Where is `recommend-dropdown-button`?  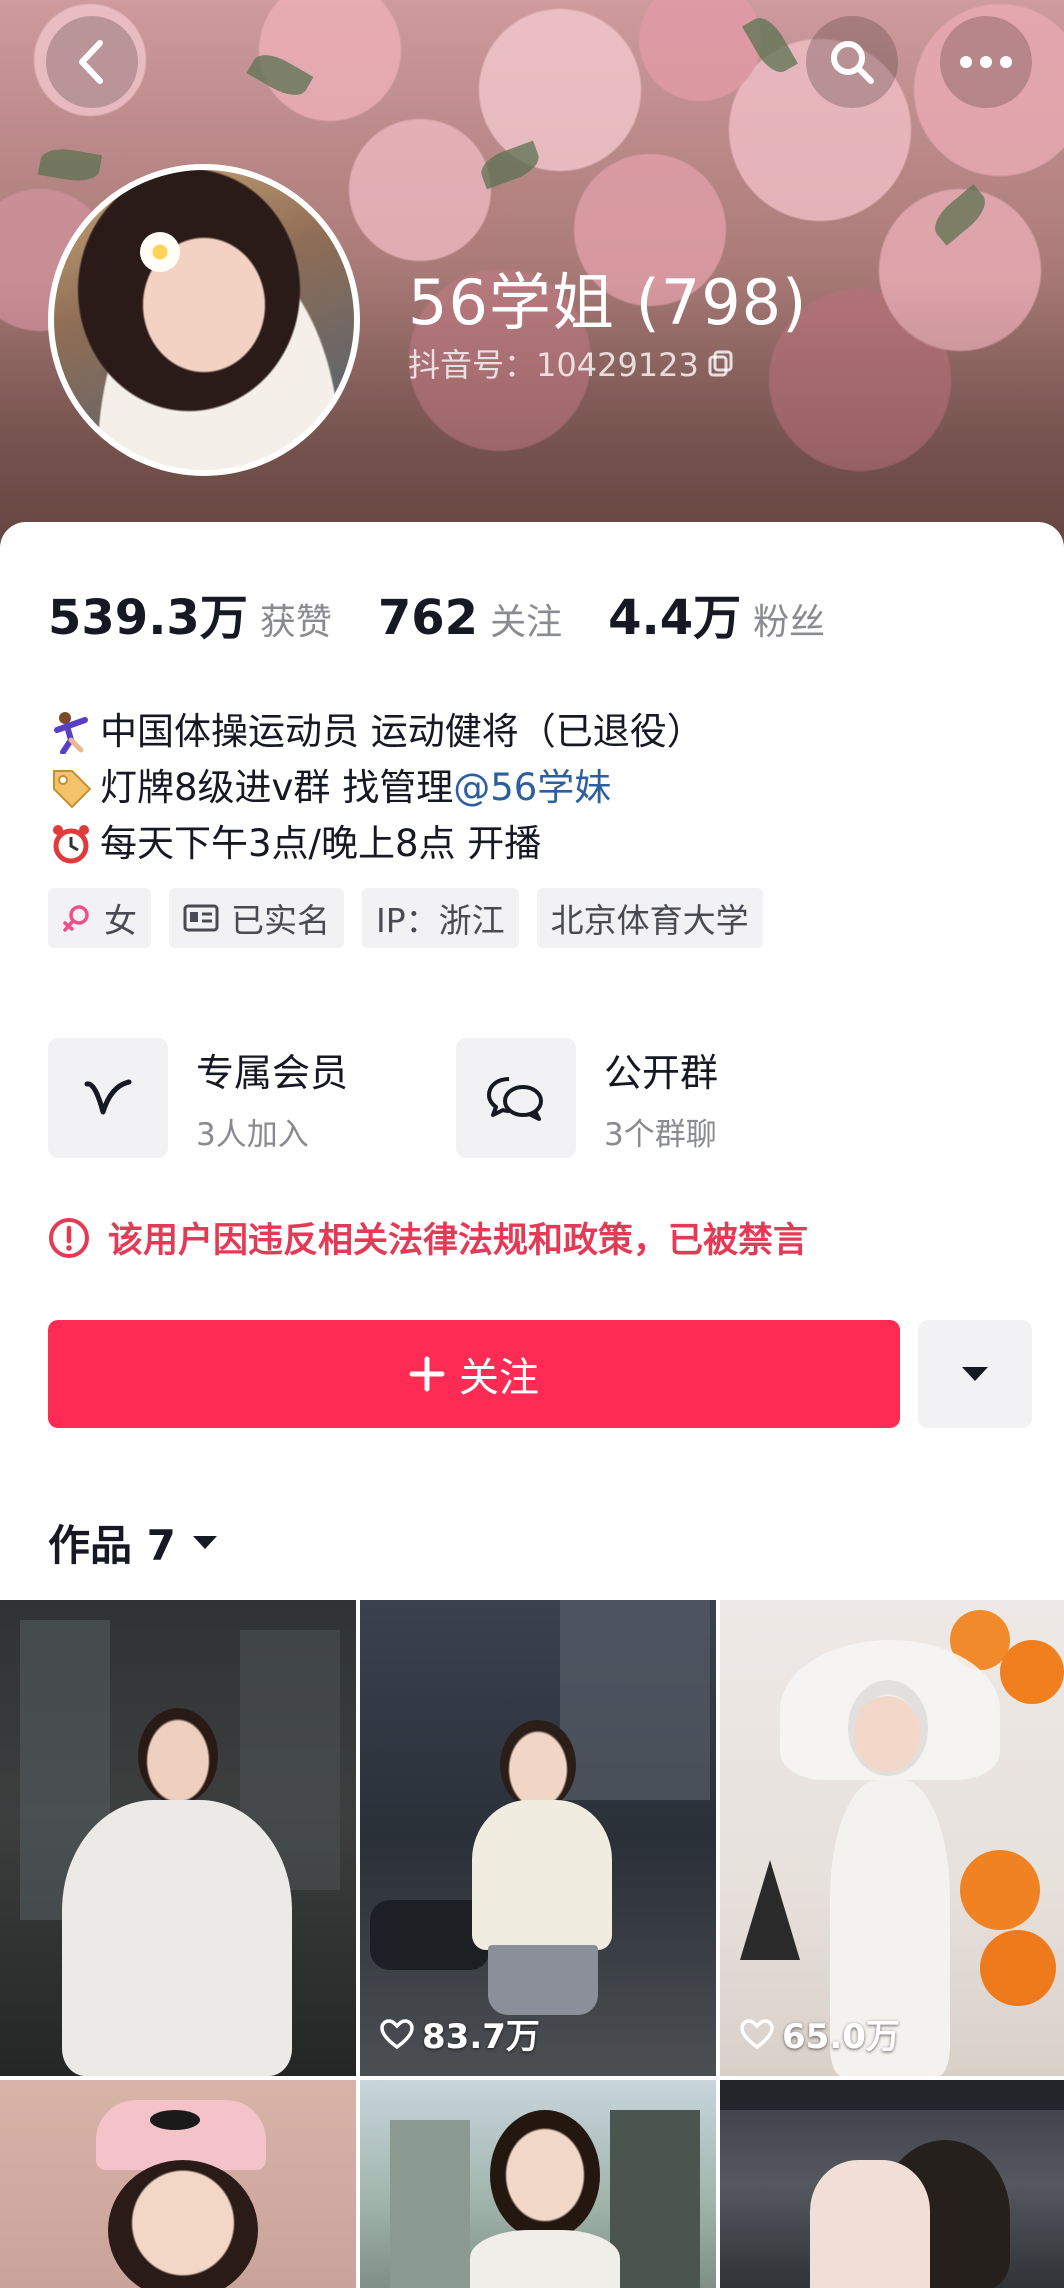 recommend-dropdown-button is located at coordinates (975, 1374).